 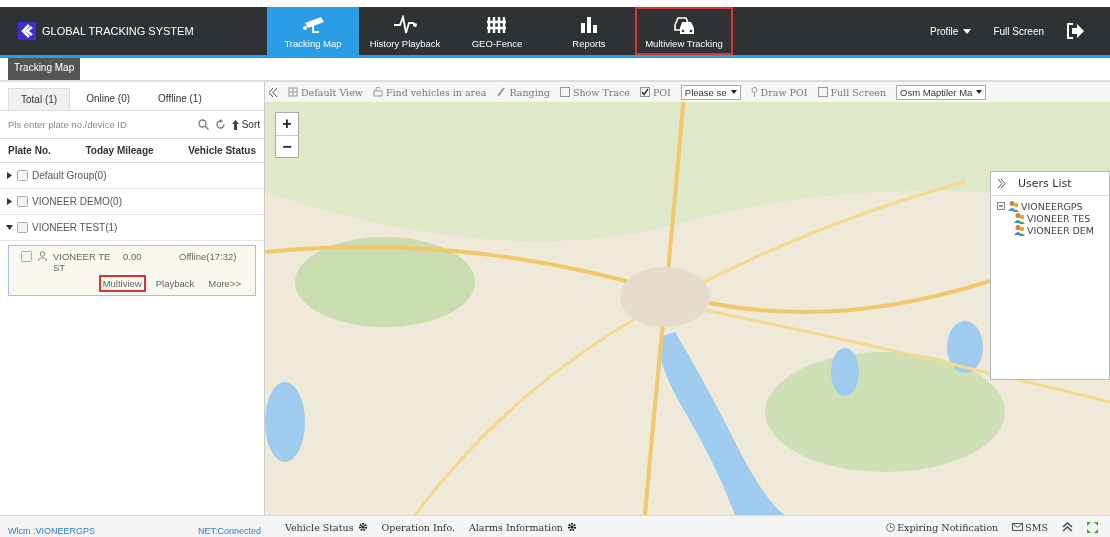 What do you see at coordinates (229, 531) in the screenshot?
I see `connection-status: NET:Connected` at bounding box center [229, 531].